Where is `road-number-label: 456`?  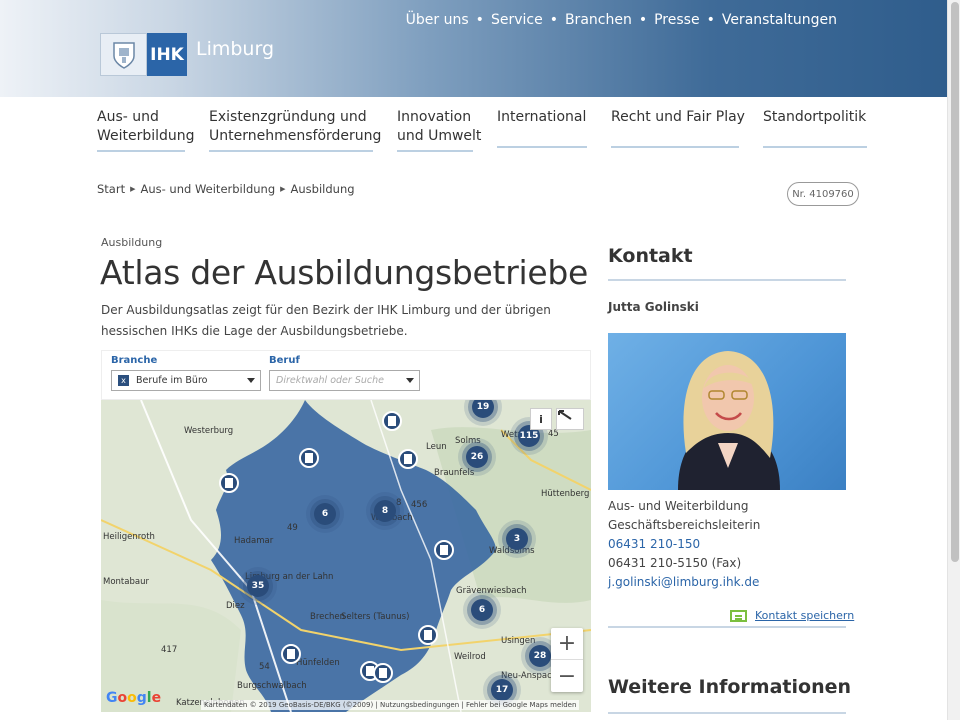 road-number-label: 456 is located at coordinates (419, 505).